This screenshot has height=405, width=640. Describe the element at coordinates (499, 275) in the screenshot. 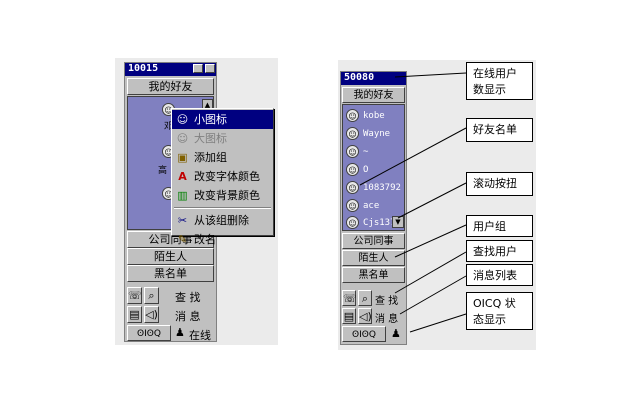

I see `callout-message-list: 消息列表` at that location.